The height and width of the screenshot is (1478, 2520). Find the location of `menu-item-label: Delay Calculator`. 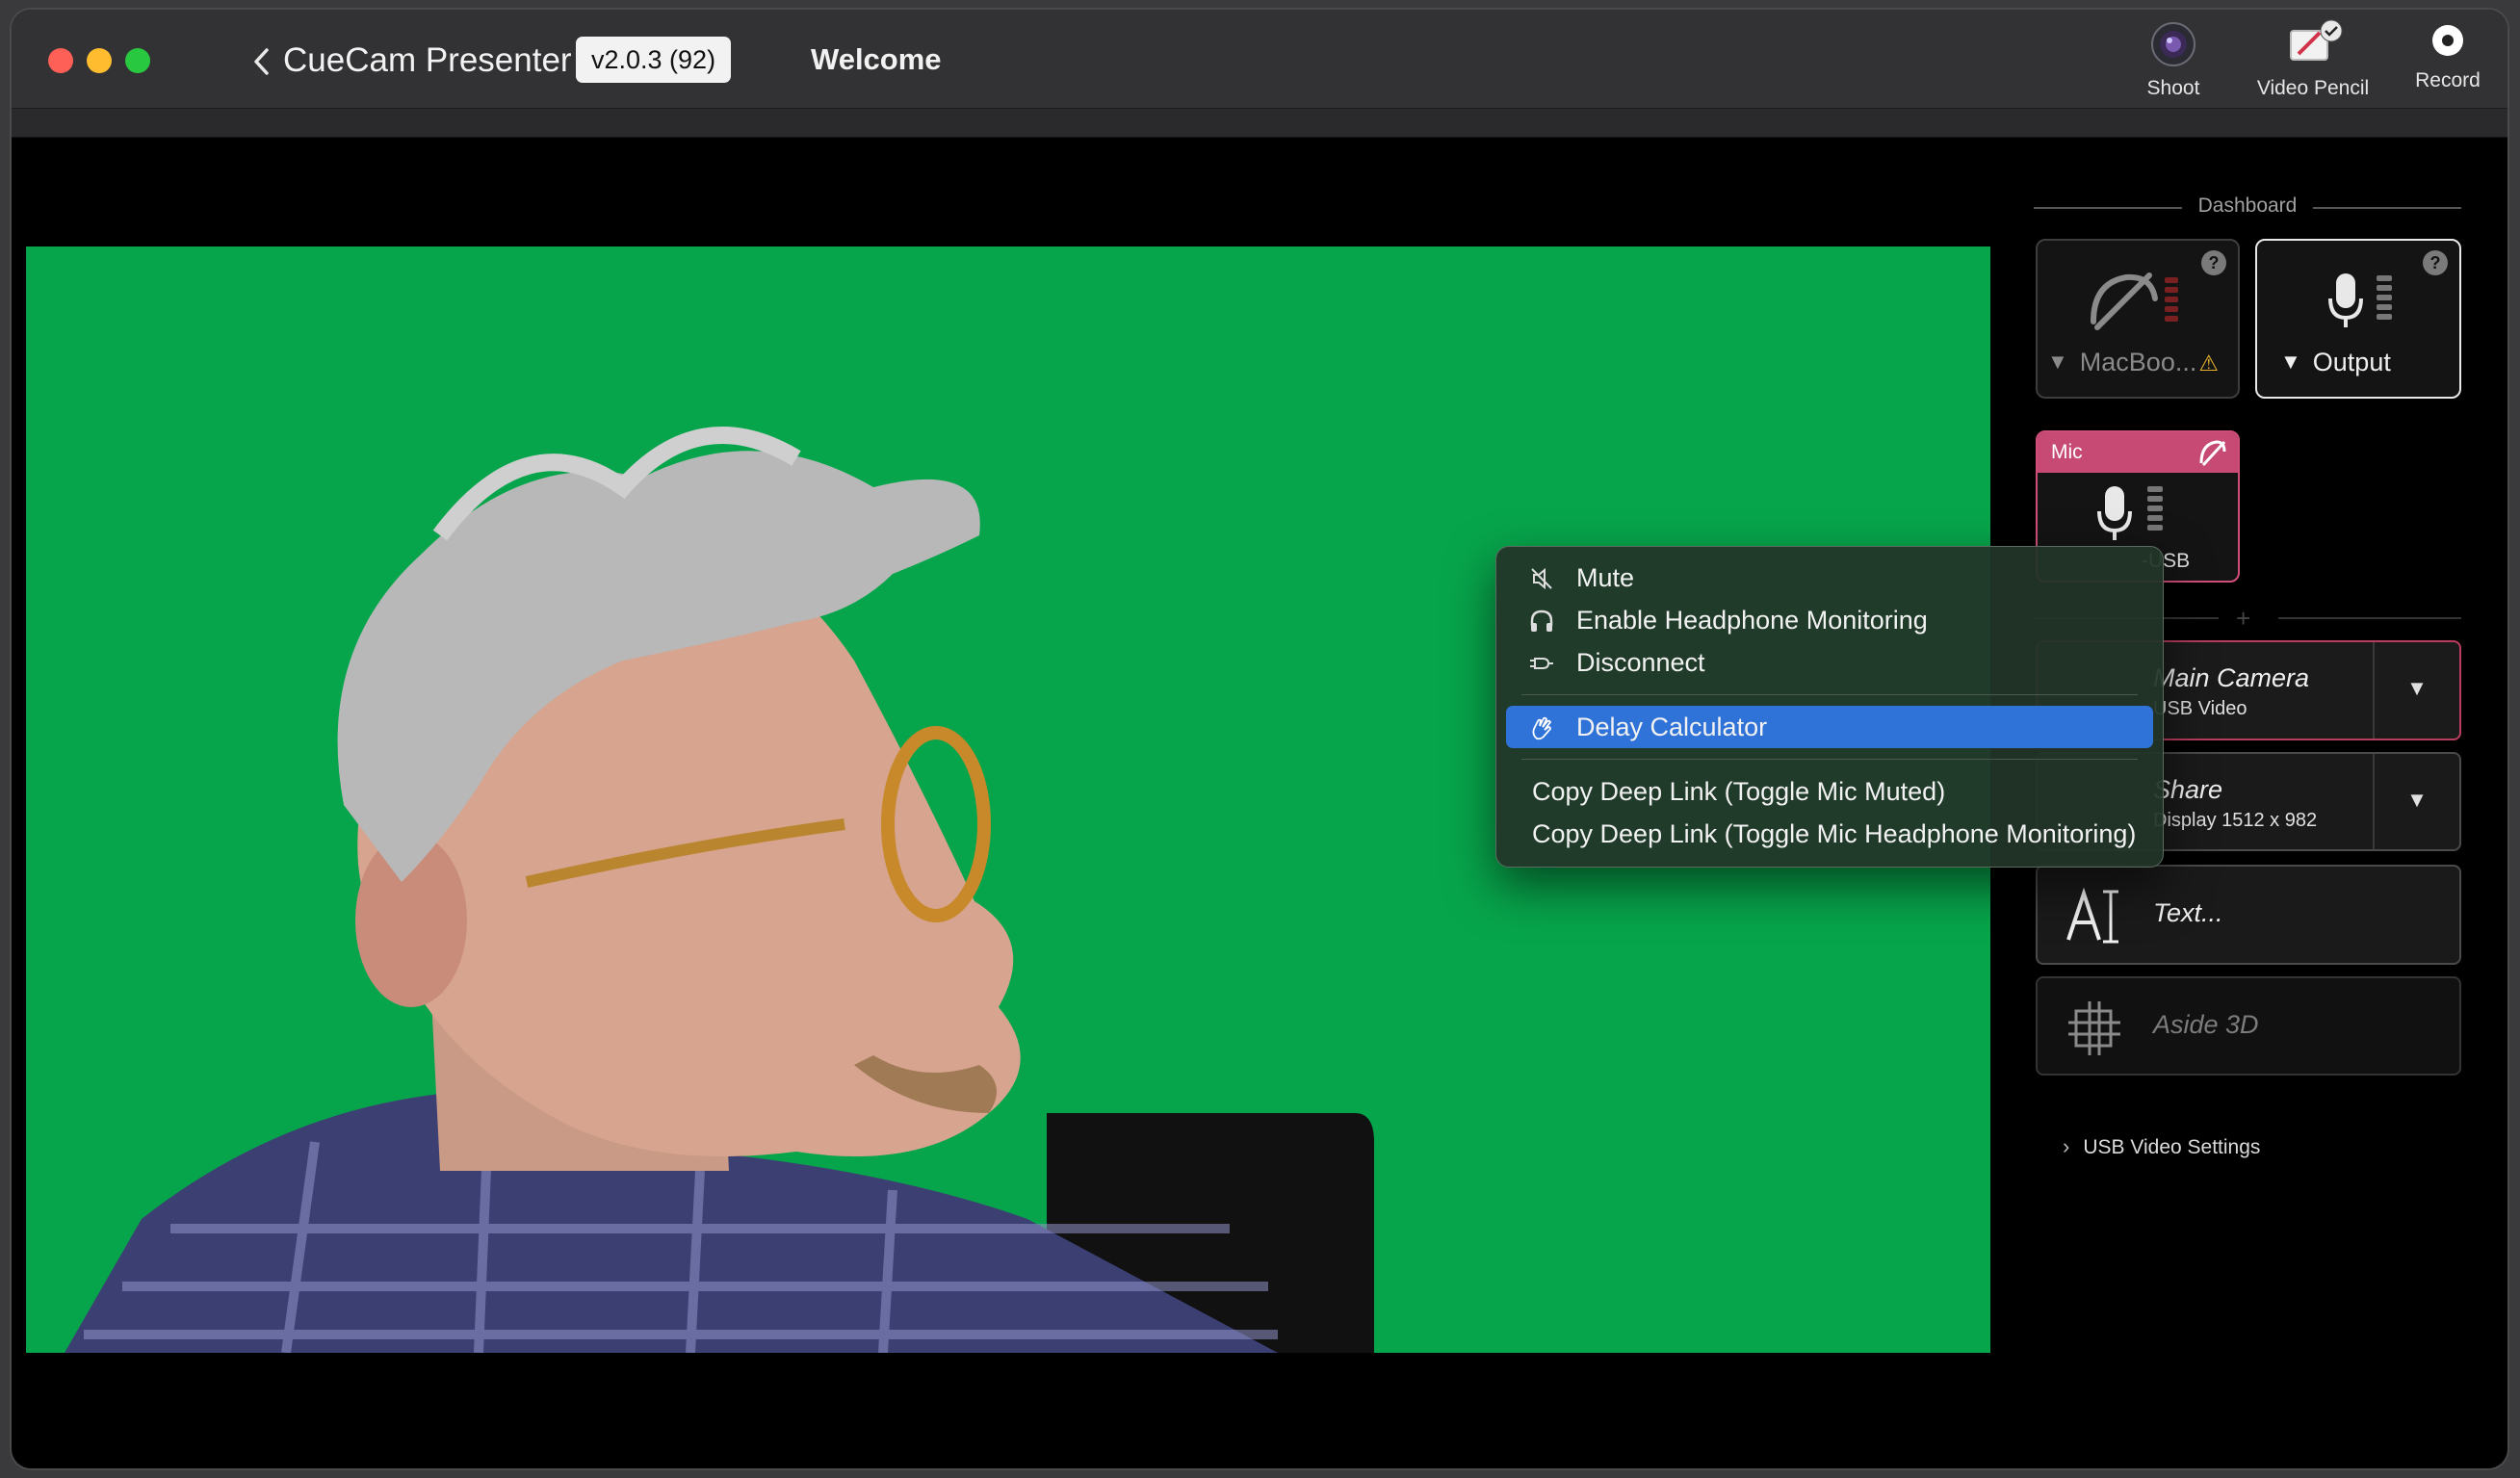

menu-item-label: Delay Calculator is located at coordinates (1672, 727).